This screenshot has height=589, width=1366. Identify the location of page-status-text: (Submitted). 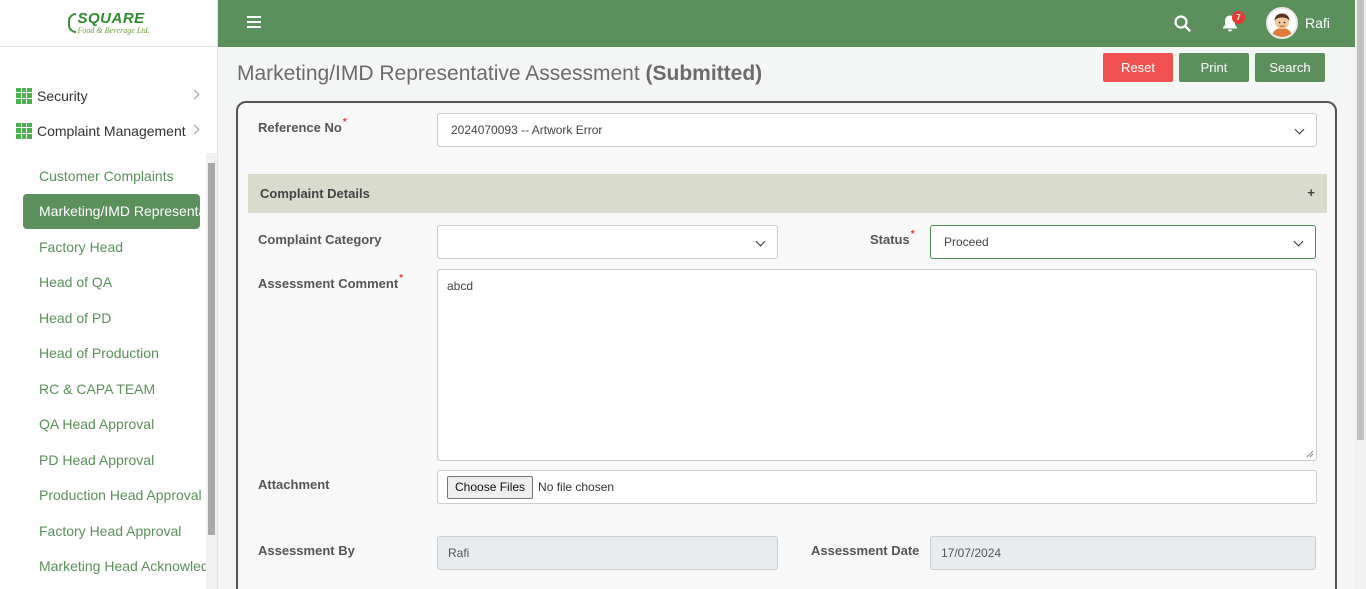
(704, 73).